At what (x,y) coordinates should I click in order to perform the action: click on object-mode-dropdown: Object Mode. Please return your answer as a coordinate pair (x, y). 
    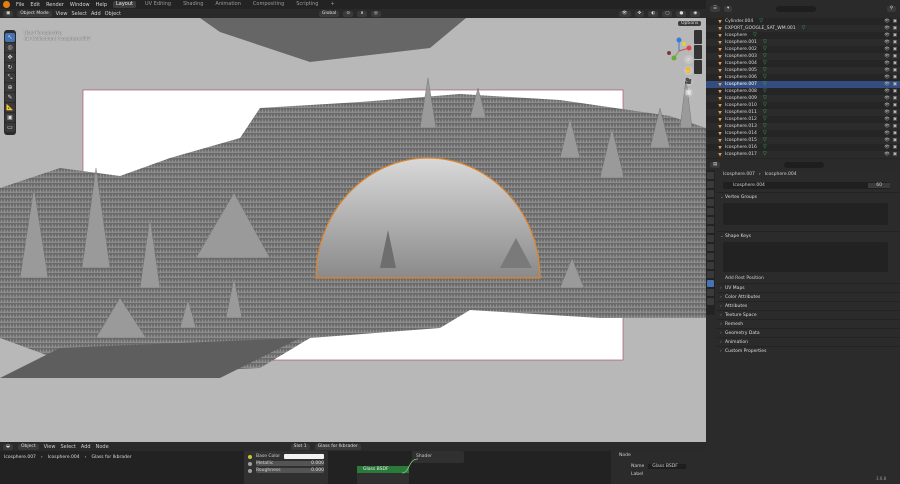
    Looking at the image, I should click on (34, 13).